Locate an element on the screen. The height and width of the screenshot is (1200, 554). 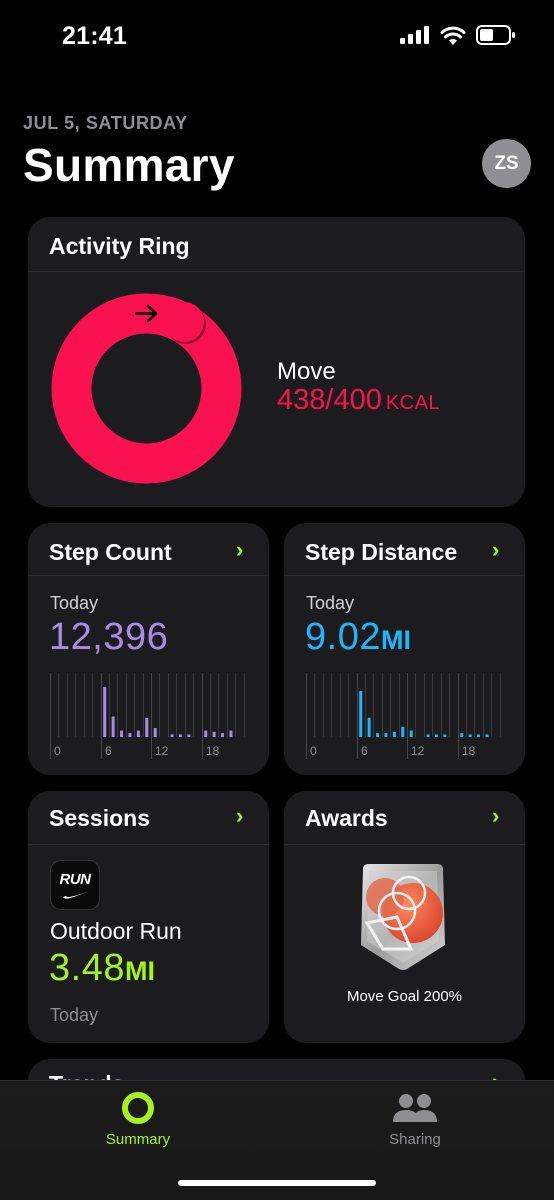
run-badge-label: RUN is located at coordinates (75, 879).